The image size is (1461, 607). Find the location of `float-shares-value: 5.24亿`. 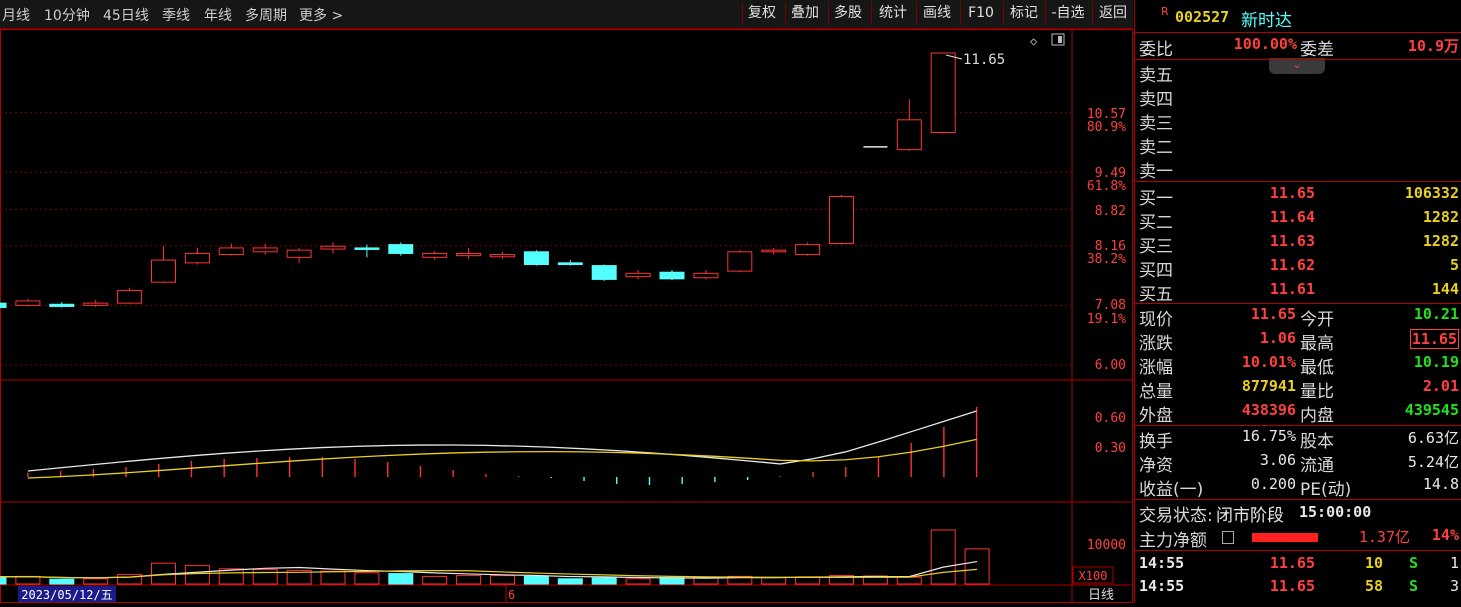

float-shares-value: 5.24亿 is located at coordinates (1433, 462).